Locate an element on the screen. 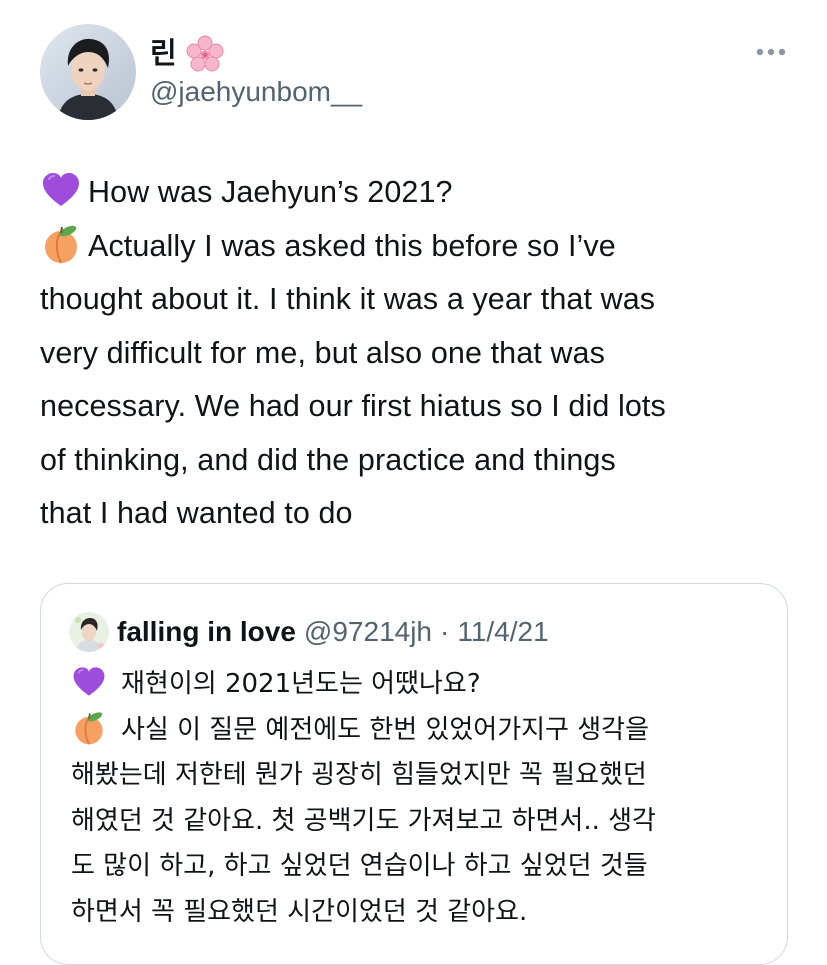  author-avatar is located at coordinates (88, 72).